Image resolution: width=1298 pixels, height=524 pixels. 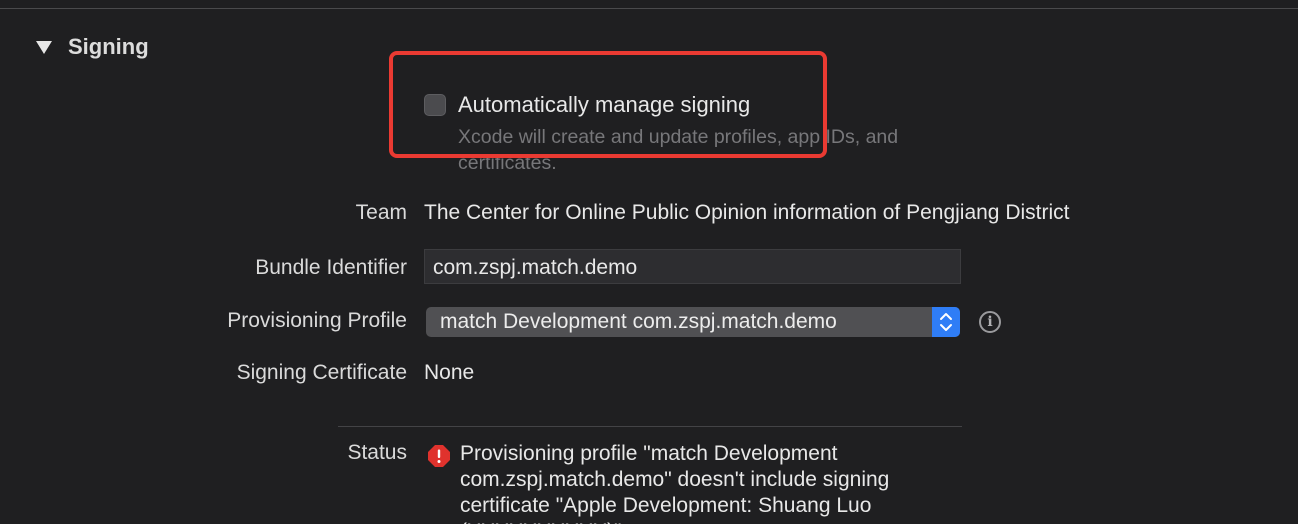 I want to click on bundle-identifier-field: com.zspj.match.demo, so click(x=692, y=266).